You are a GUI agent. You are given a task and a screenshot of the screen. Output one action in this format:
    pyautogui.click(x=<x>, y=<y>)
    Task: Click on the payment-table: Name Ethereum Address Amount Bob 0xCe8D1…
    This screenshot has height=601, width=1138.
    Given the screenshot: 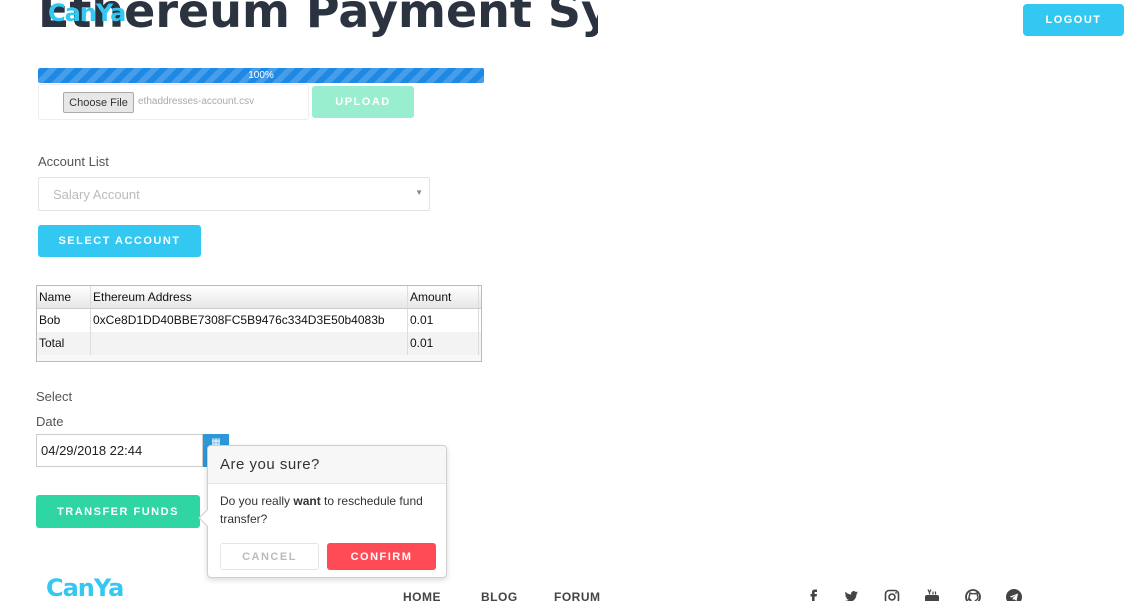 What is the action you would take?
    pyautogui.click(x=259, y=323)
    